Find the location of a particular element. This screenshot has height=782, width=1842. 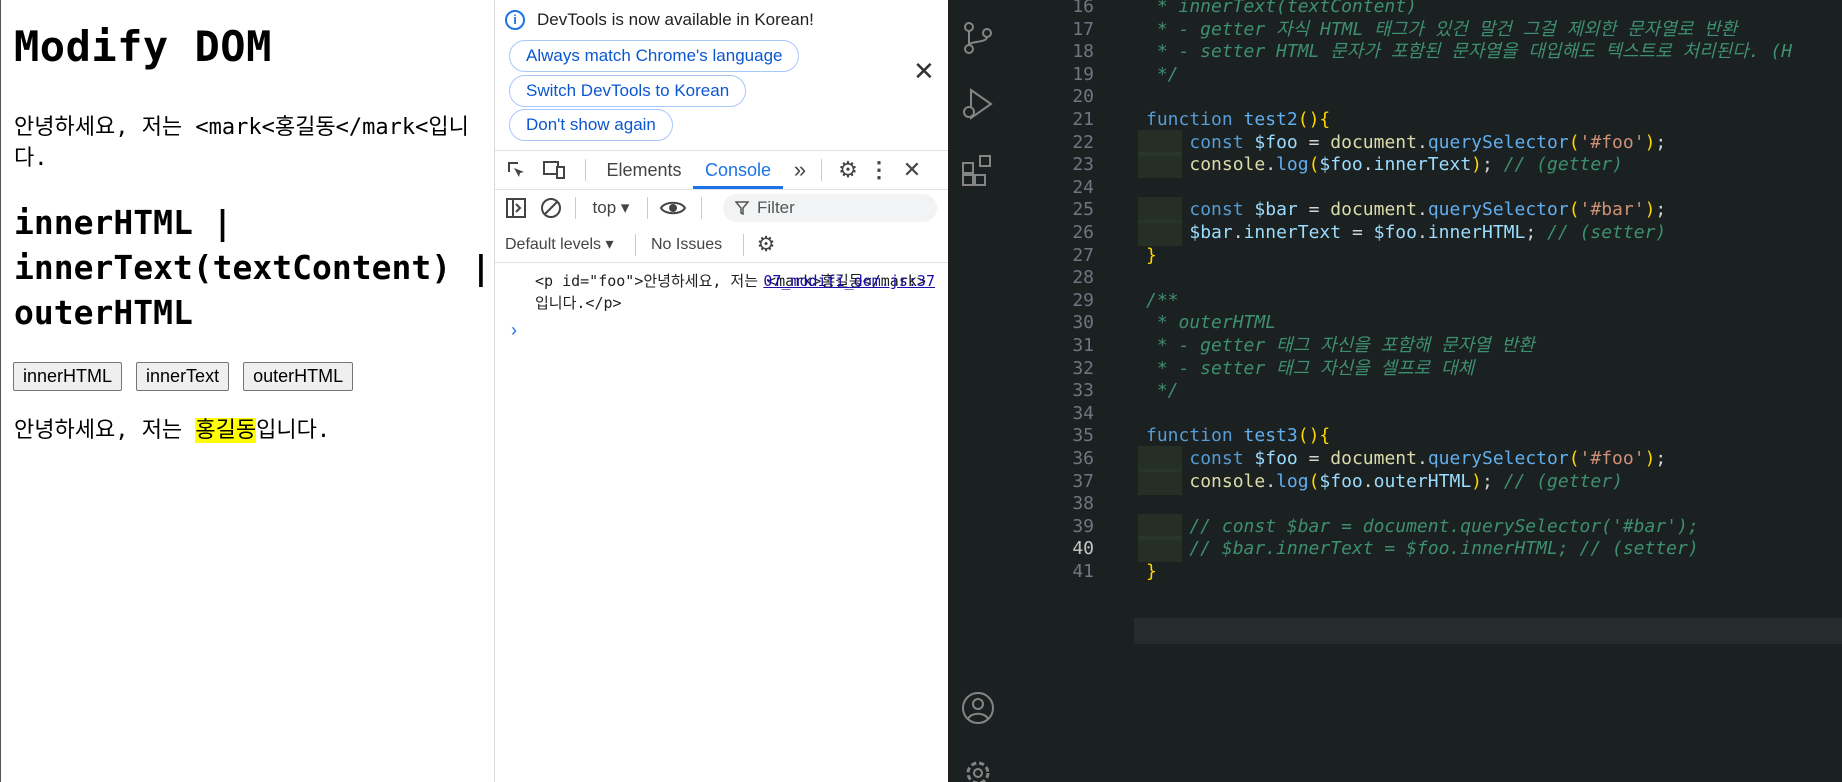

more-tabs-icon: » is located at coordinates (800, 170).